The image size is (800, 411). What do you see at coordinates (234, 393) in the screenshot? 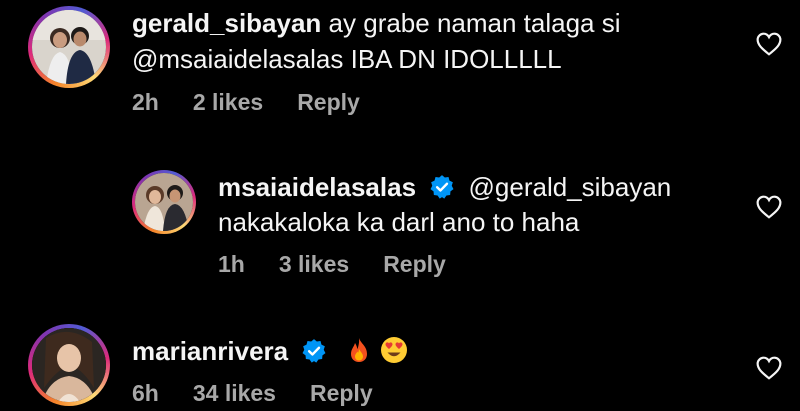
I see `likes-count: 34 likes` at bounding box center [234, 393].